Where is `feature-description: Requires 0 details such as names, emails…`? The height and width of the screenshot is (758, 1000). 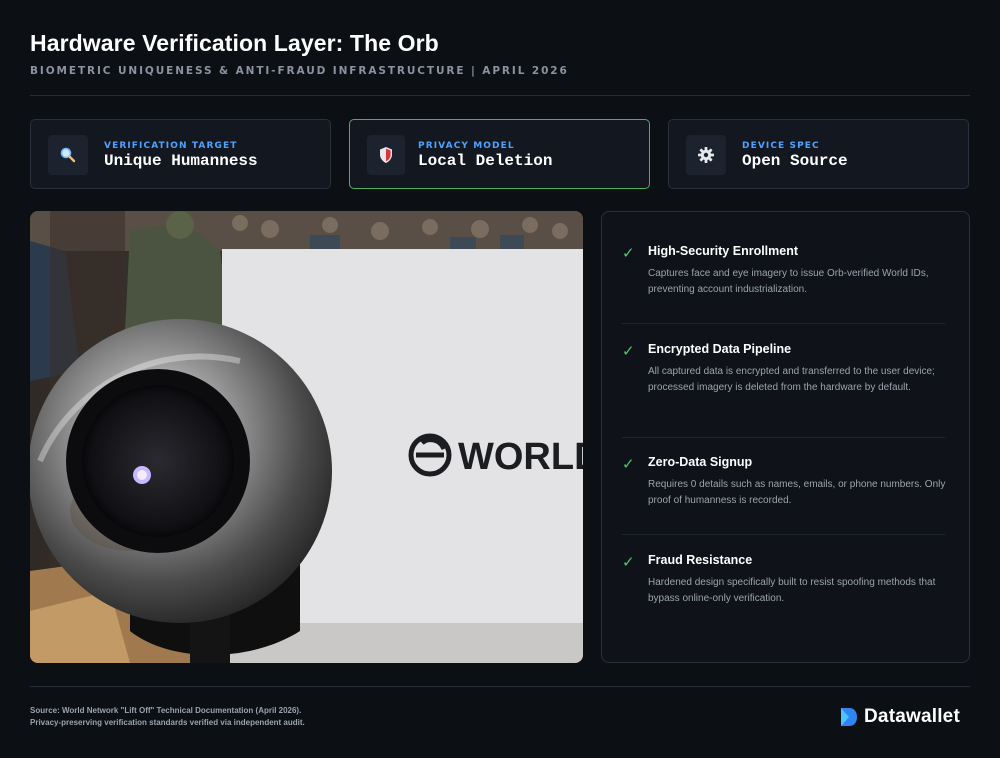 feature-description: Requires 0 details such as names, emails… is located at coordinates (797, 492).